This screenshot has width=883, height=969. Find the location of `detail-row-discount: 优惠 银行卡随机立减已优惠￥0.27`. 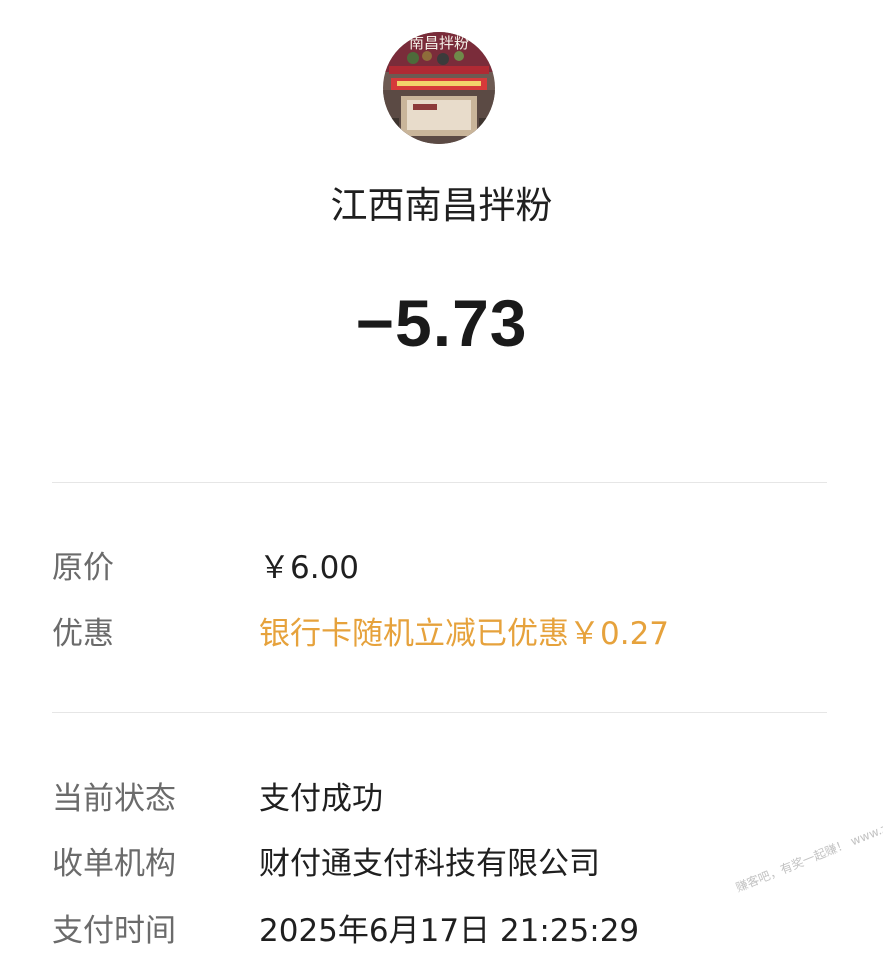

detail-row-discount: 优惠 银行卡随机立减已优惠￥0.27 is located at coordinates (452, 634).